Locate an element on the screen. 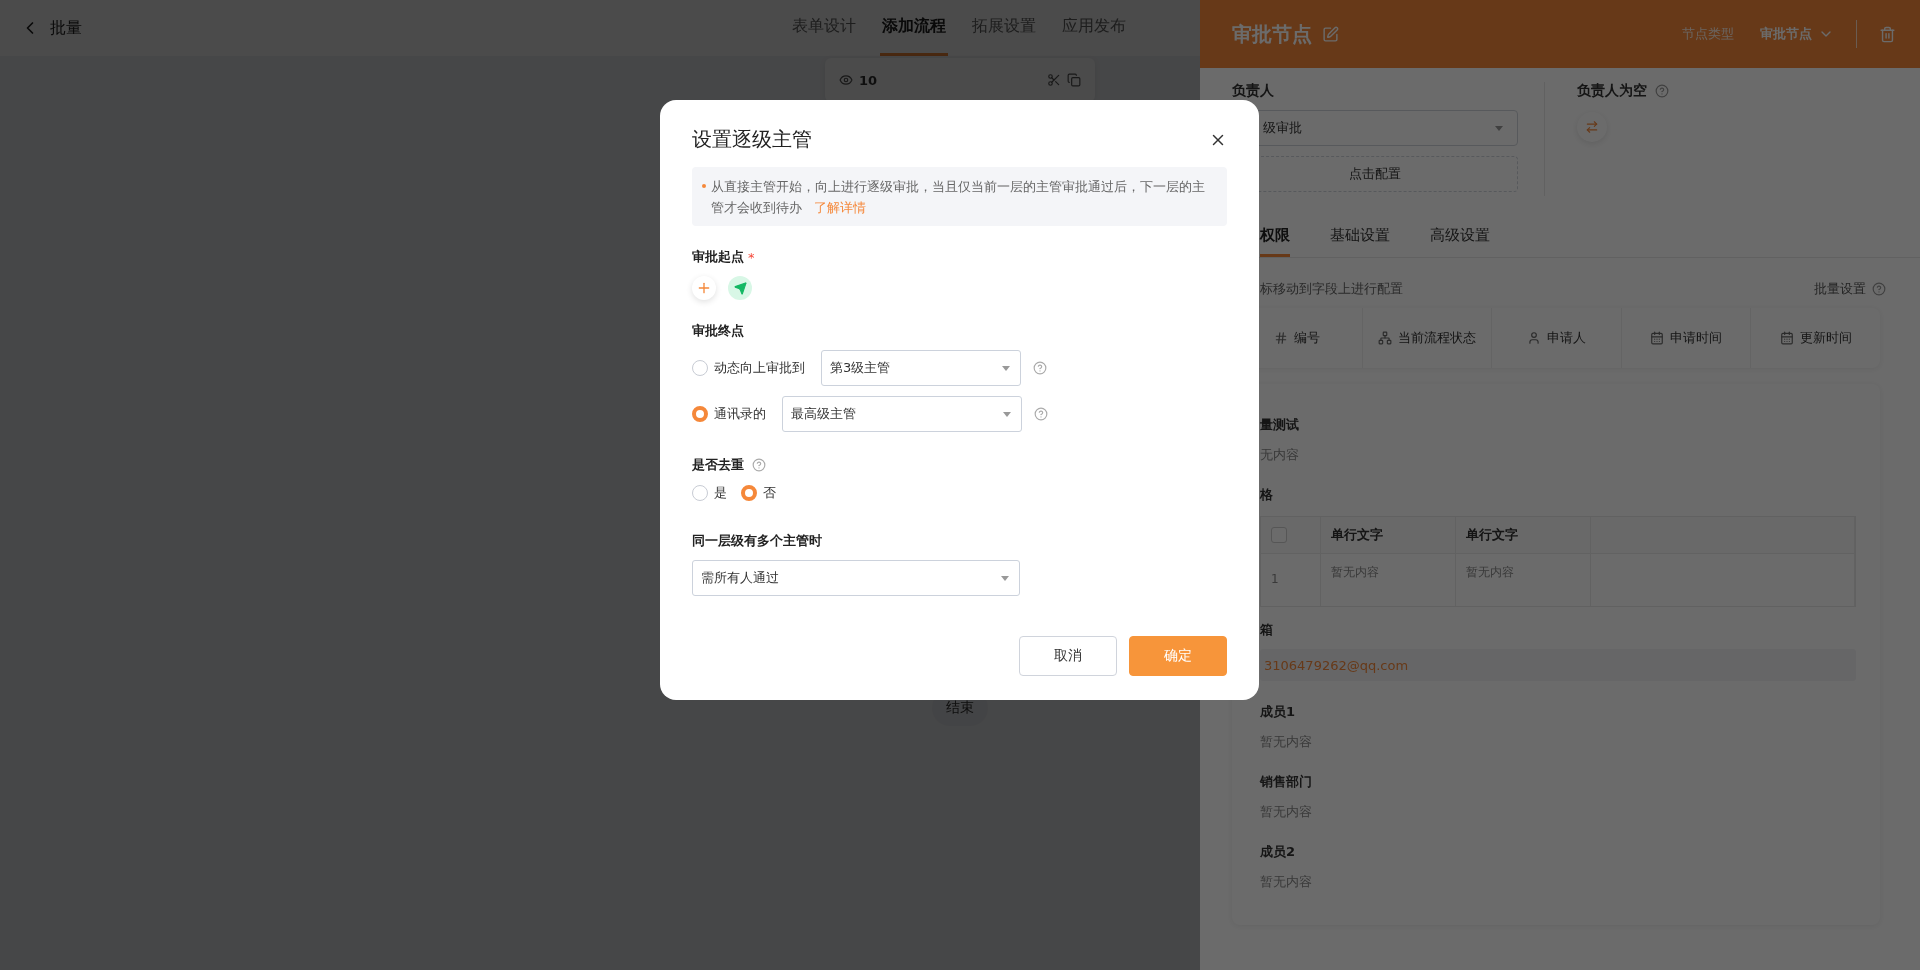 Image resolution: width=1920 pixels, height=970 pixels. paper-plane-icon is located at coordinates (740, 288).